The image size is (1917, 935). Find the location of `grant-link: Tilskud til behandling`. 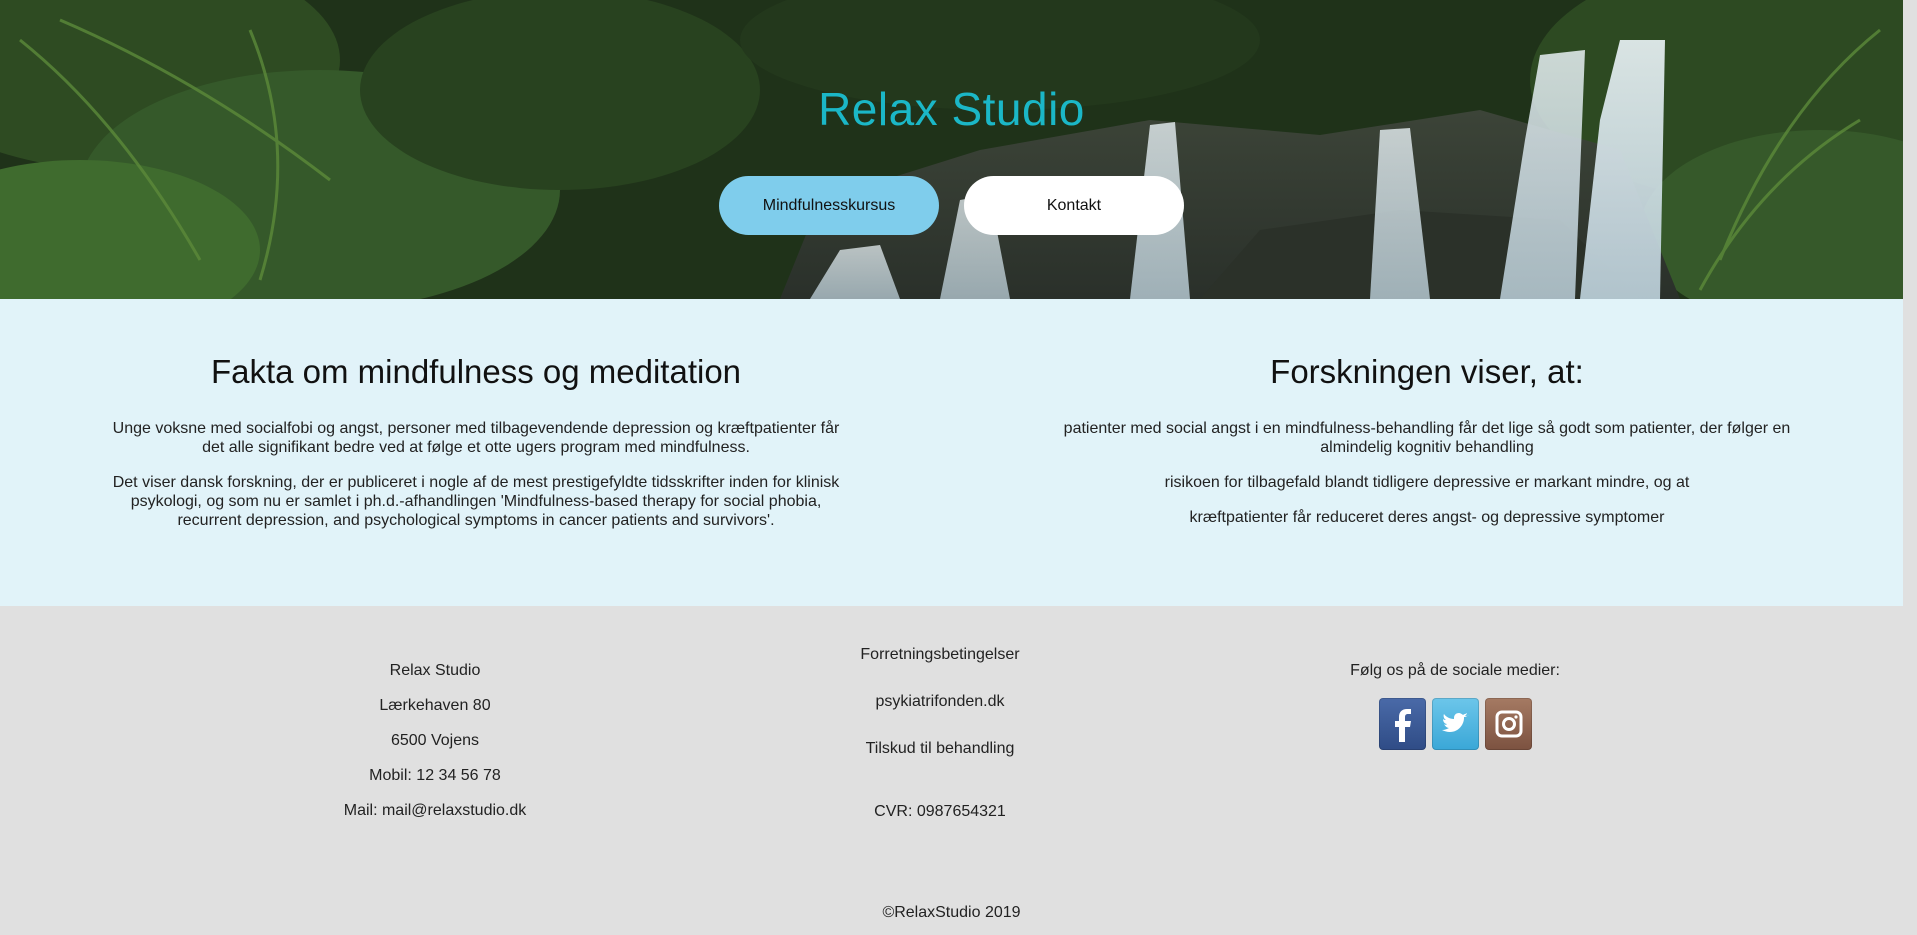

grant-link: Tilskud til behandling is located at coordinates (940, 763).